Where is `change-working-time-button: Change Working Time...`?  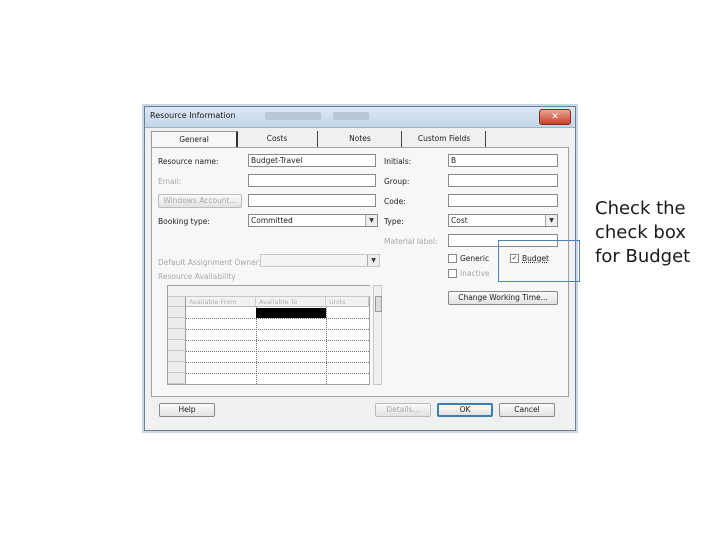 change-working-time-button: Change Working Time... is located at coordinates (503, 298).